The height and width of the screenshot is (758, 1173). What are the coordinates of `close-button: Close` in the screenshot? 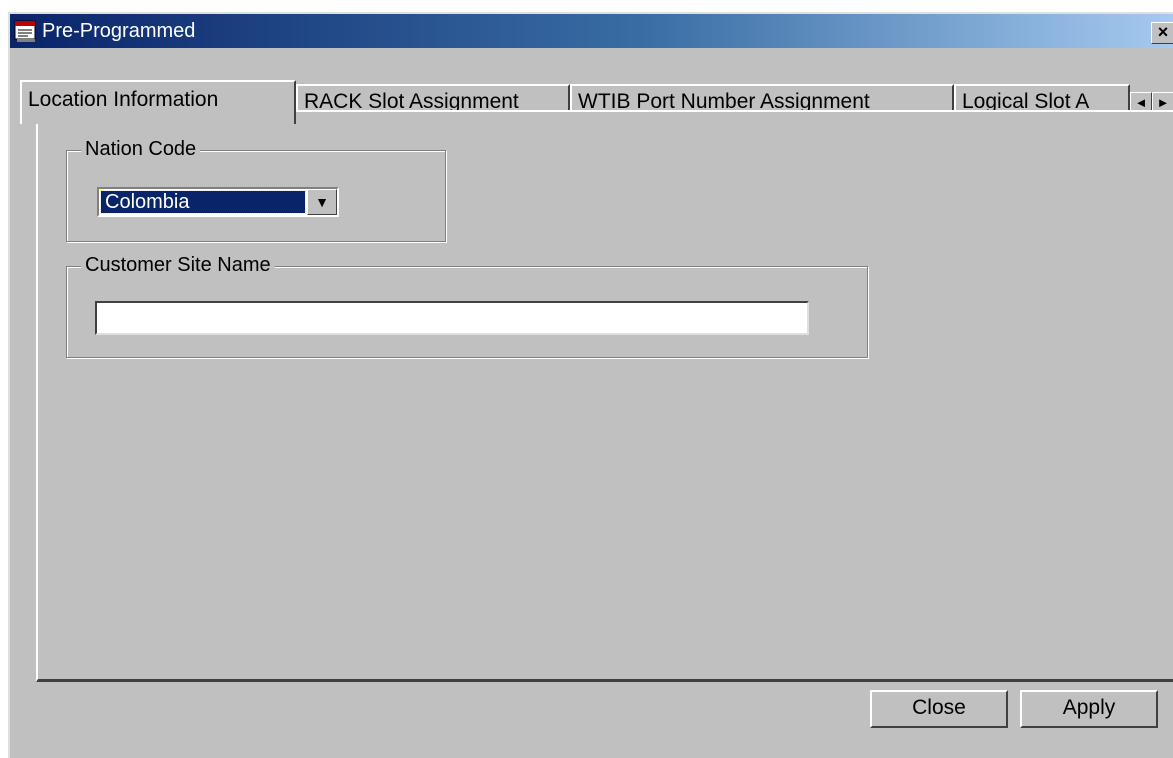 It's located at (939, 709).